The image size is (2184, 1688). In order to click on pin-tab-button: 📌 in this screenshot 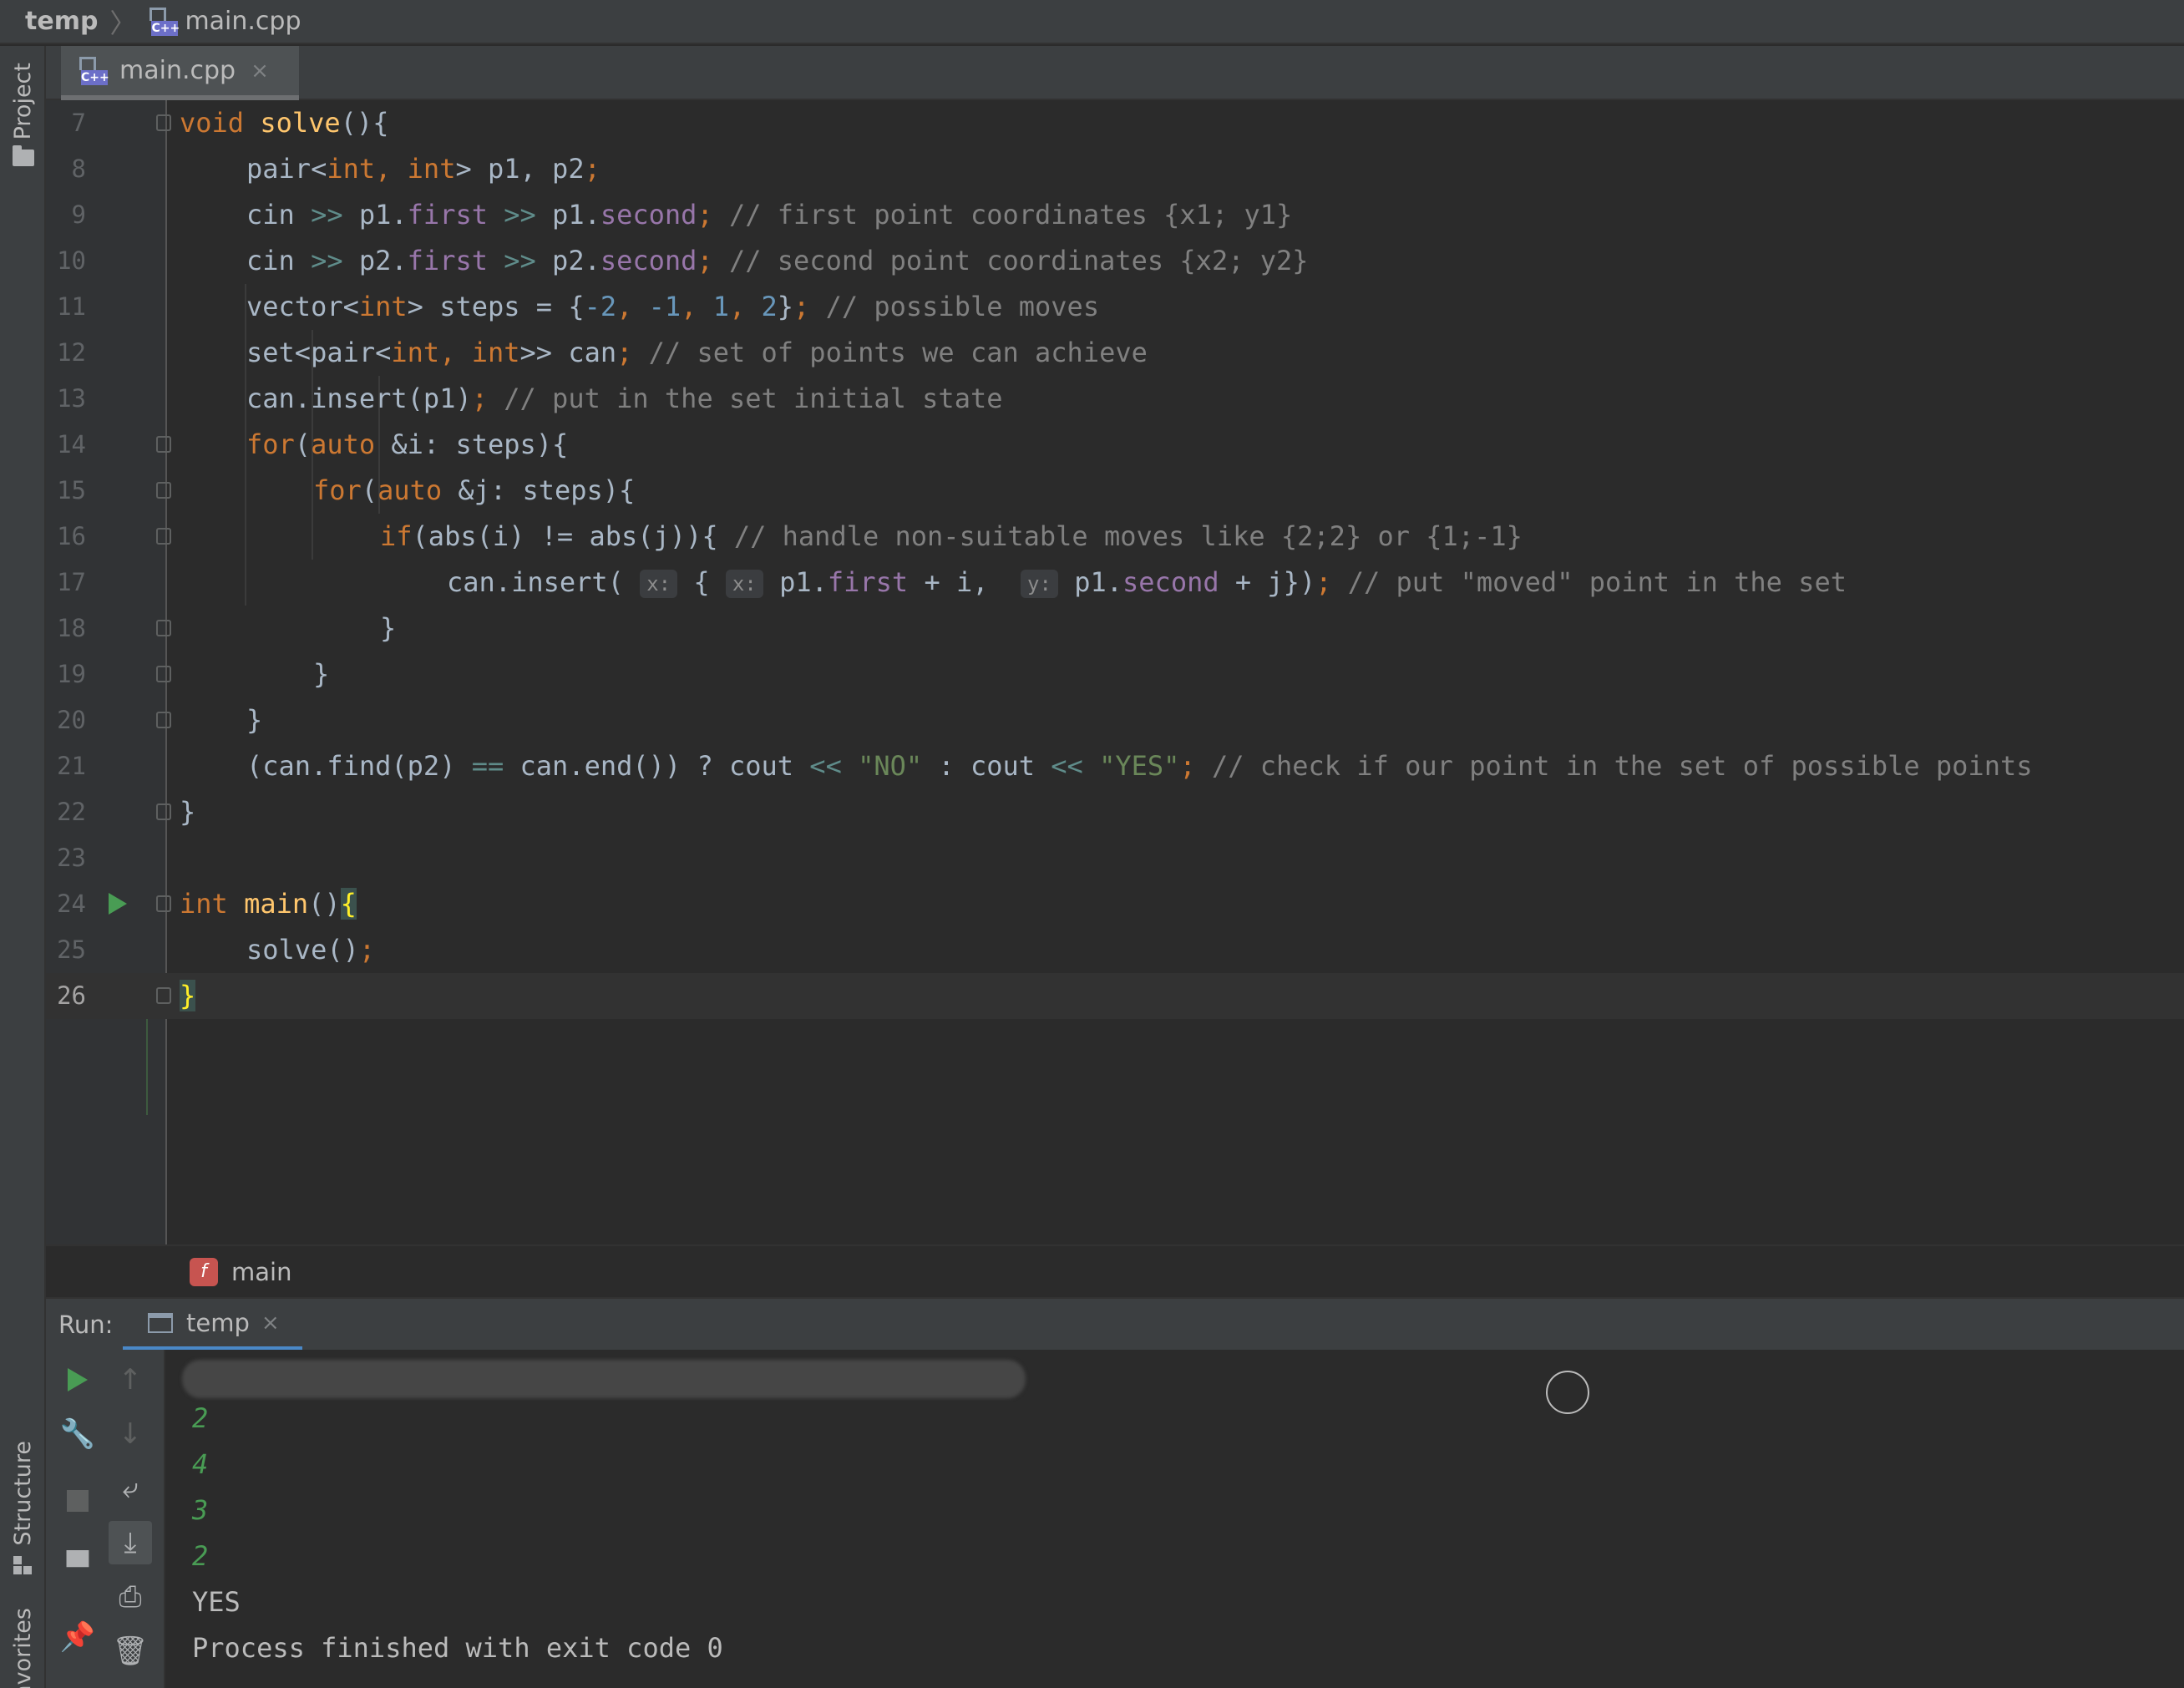, I will do `click(77, 1637)`.